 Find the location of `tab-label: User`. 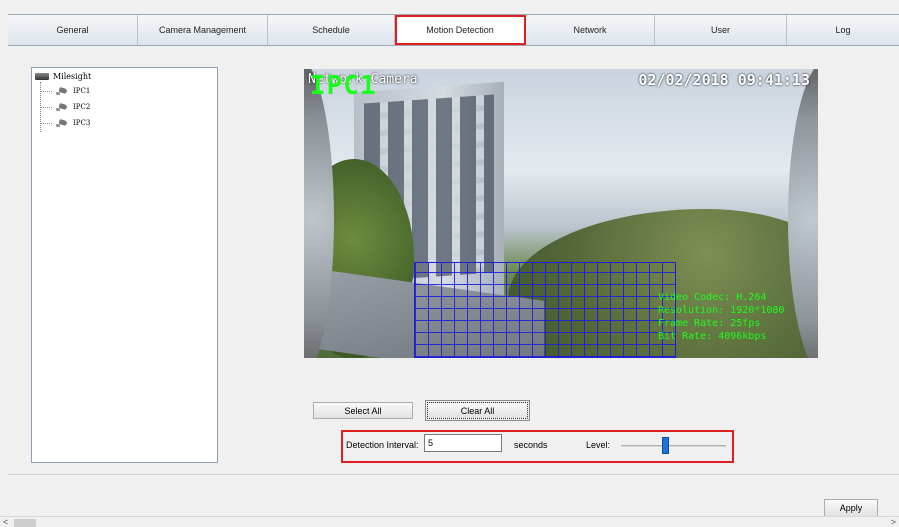

tab-label: User is located at coordinates (720, 30).